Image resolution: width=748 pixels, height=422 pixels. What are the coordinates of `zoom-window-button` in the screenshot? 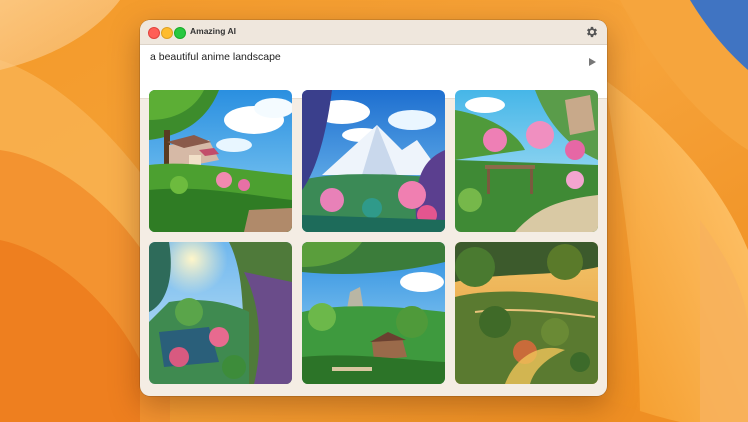 It's located at (180, 33).